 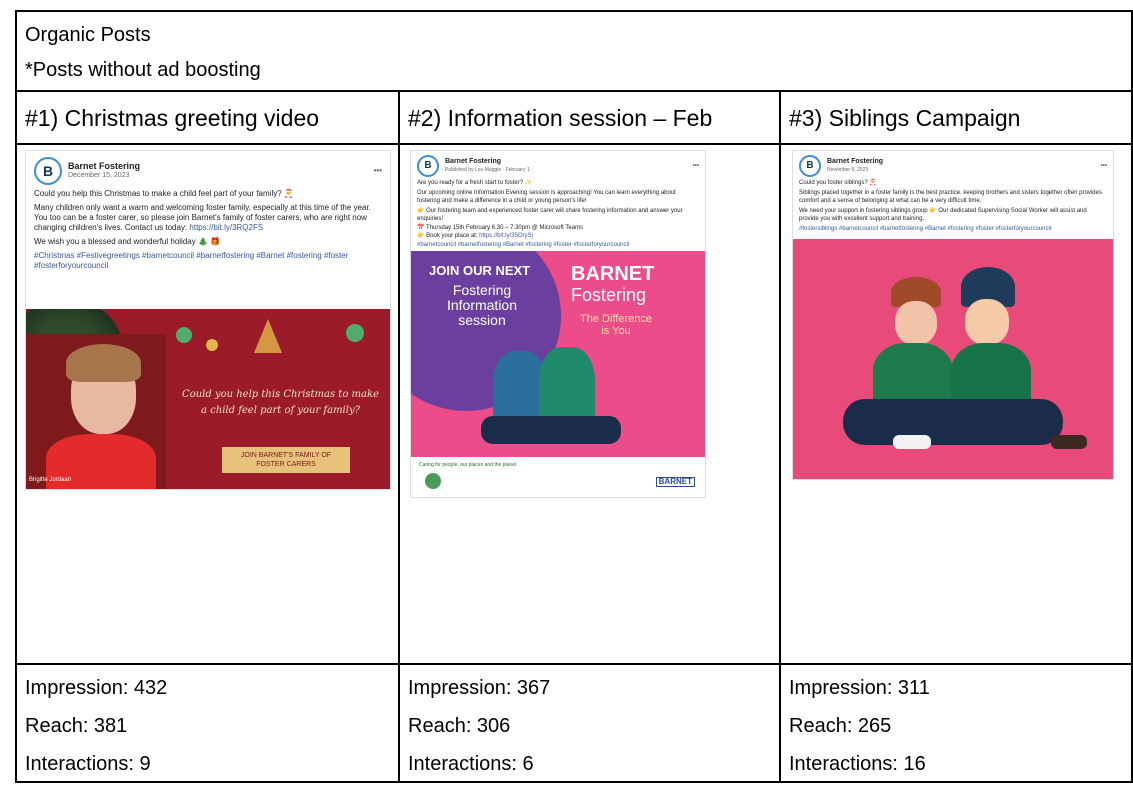 What do you see at coordinates (575, 52) in the screenshot?
I see `table-header: Organic Posts *Posts without ad boosting` at bounding box center [575, 52].